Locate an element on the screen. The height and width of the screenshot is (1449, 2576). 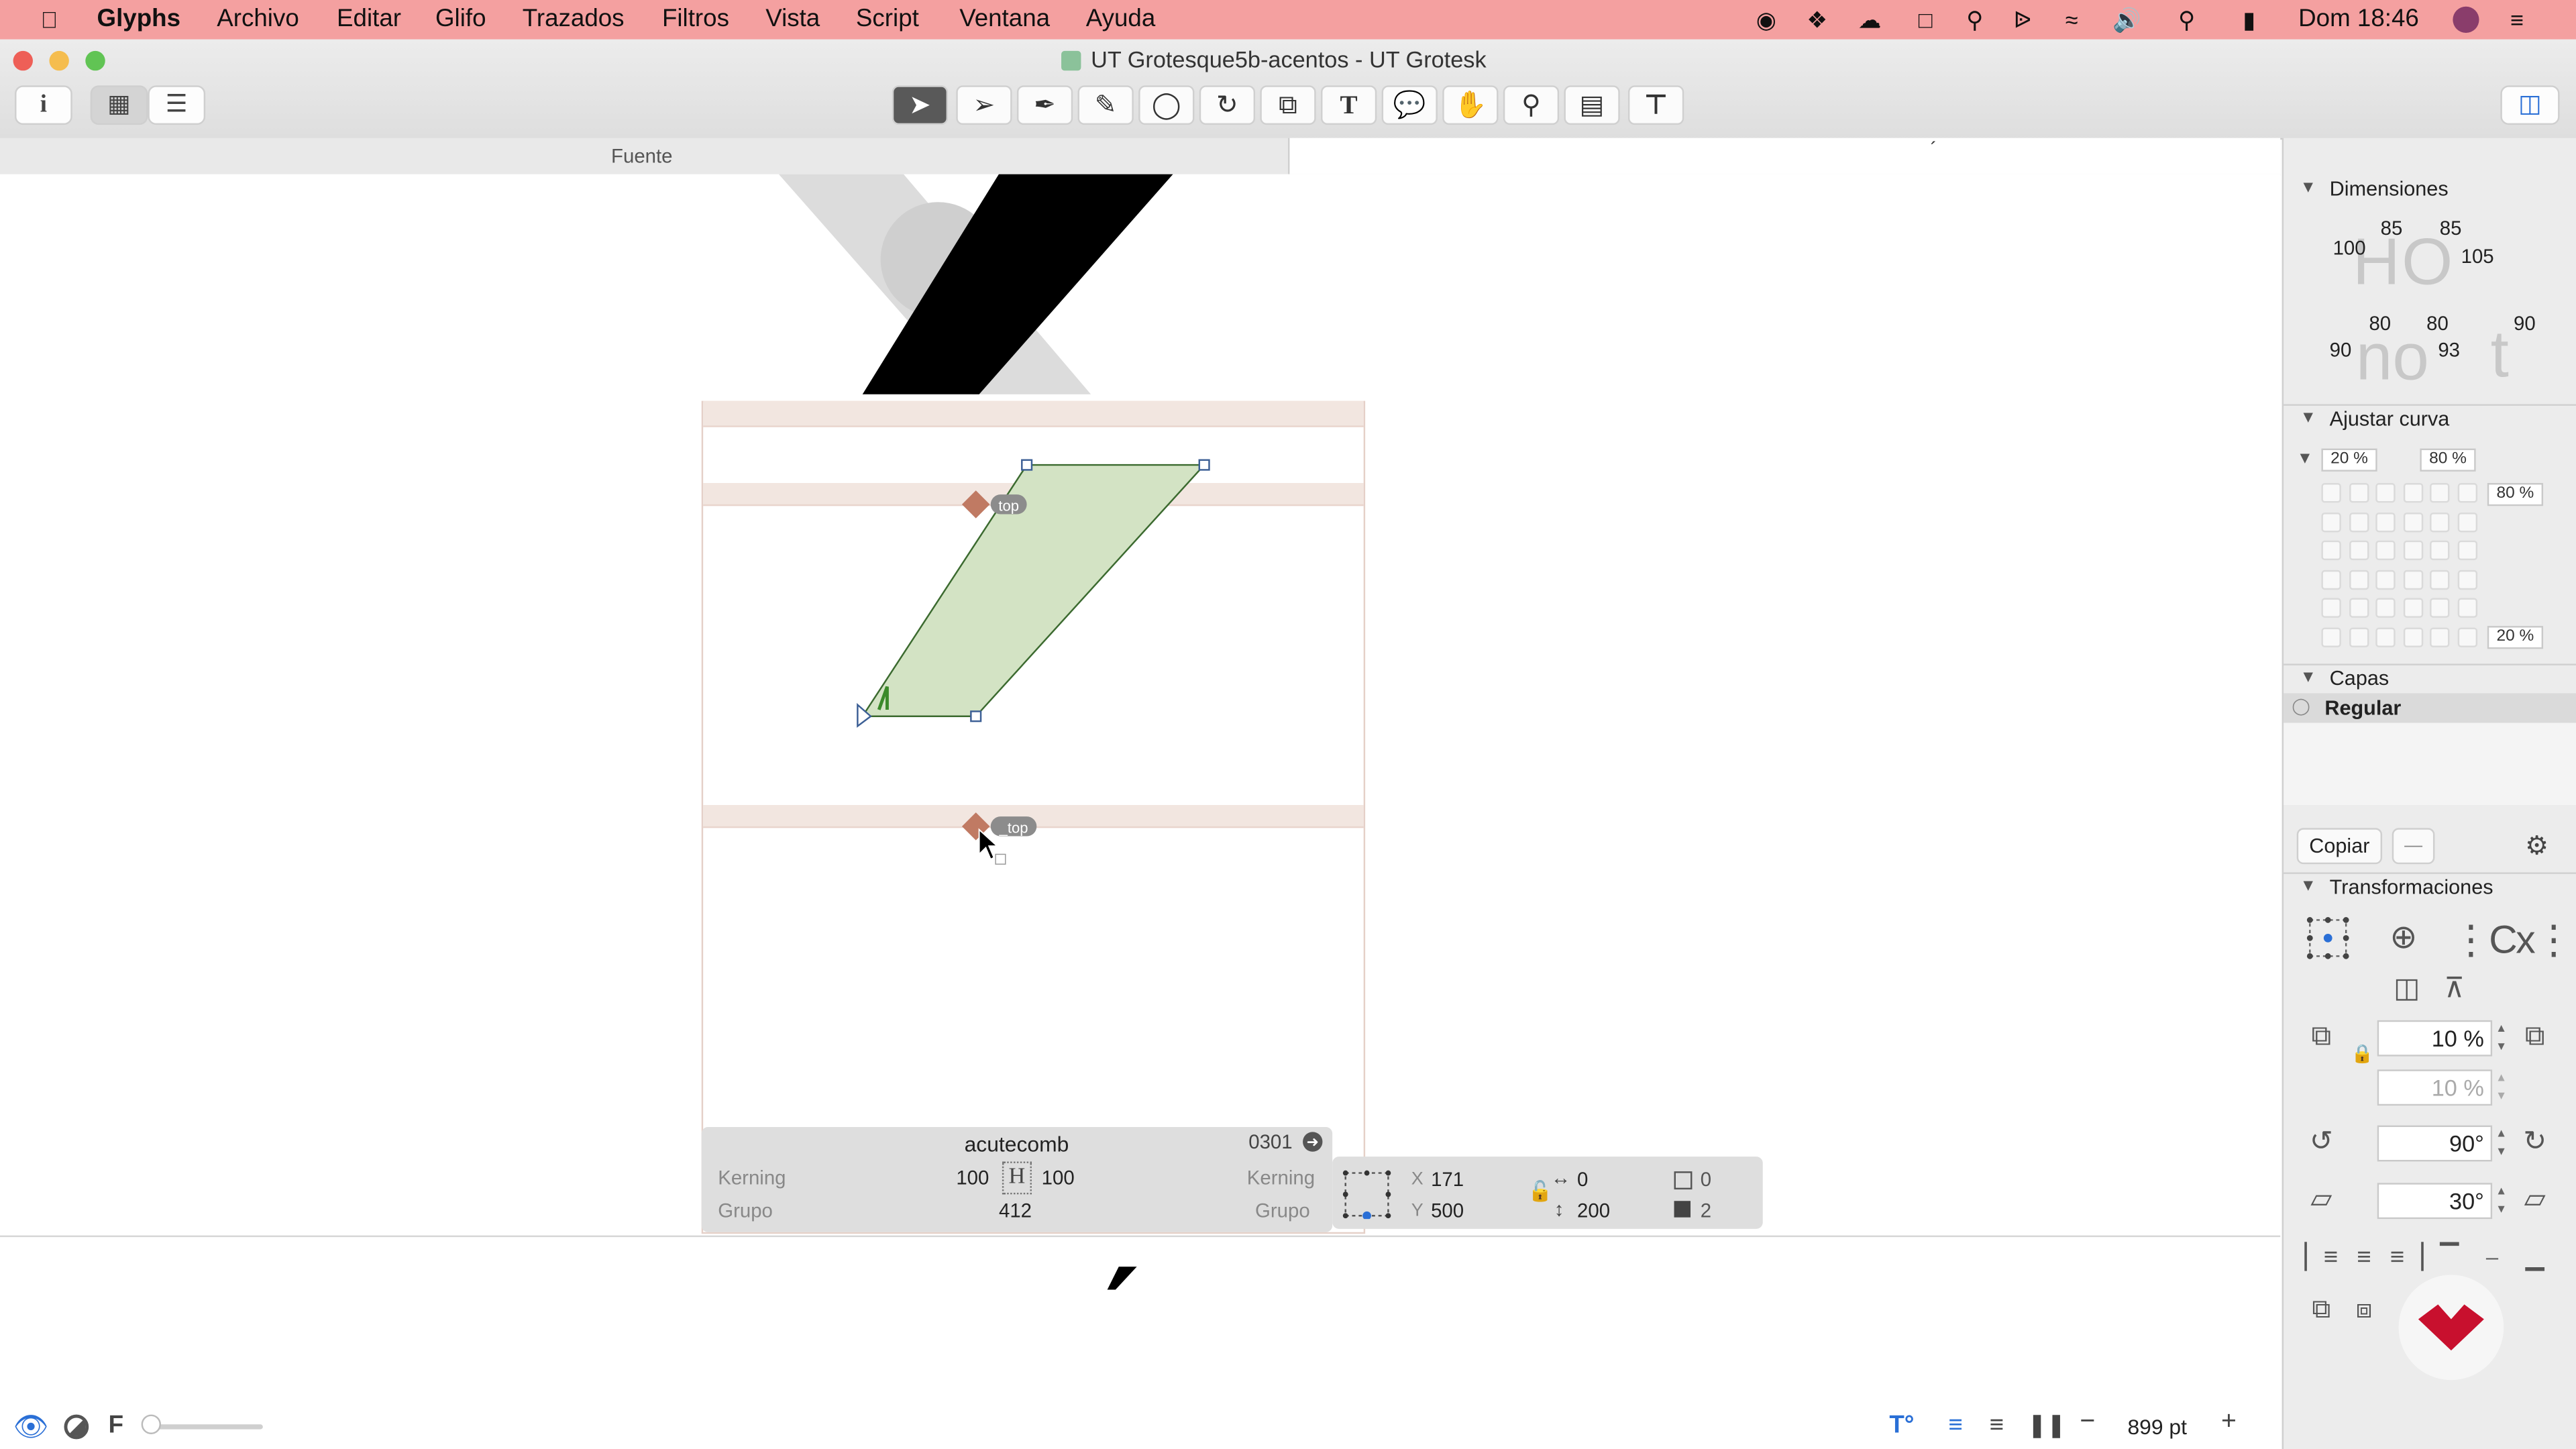
menu-app-glyphs: Glyphs is located at coordinates (138, 19).